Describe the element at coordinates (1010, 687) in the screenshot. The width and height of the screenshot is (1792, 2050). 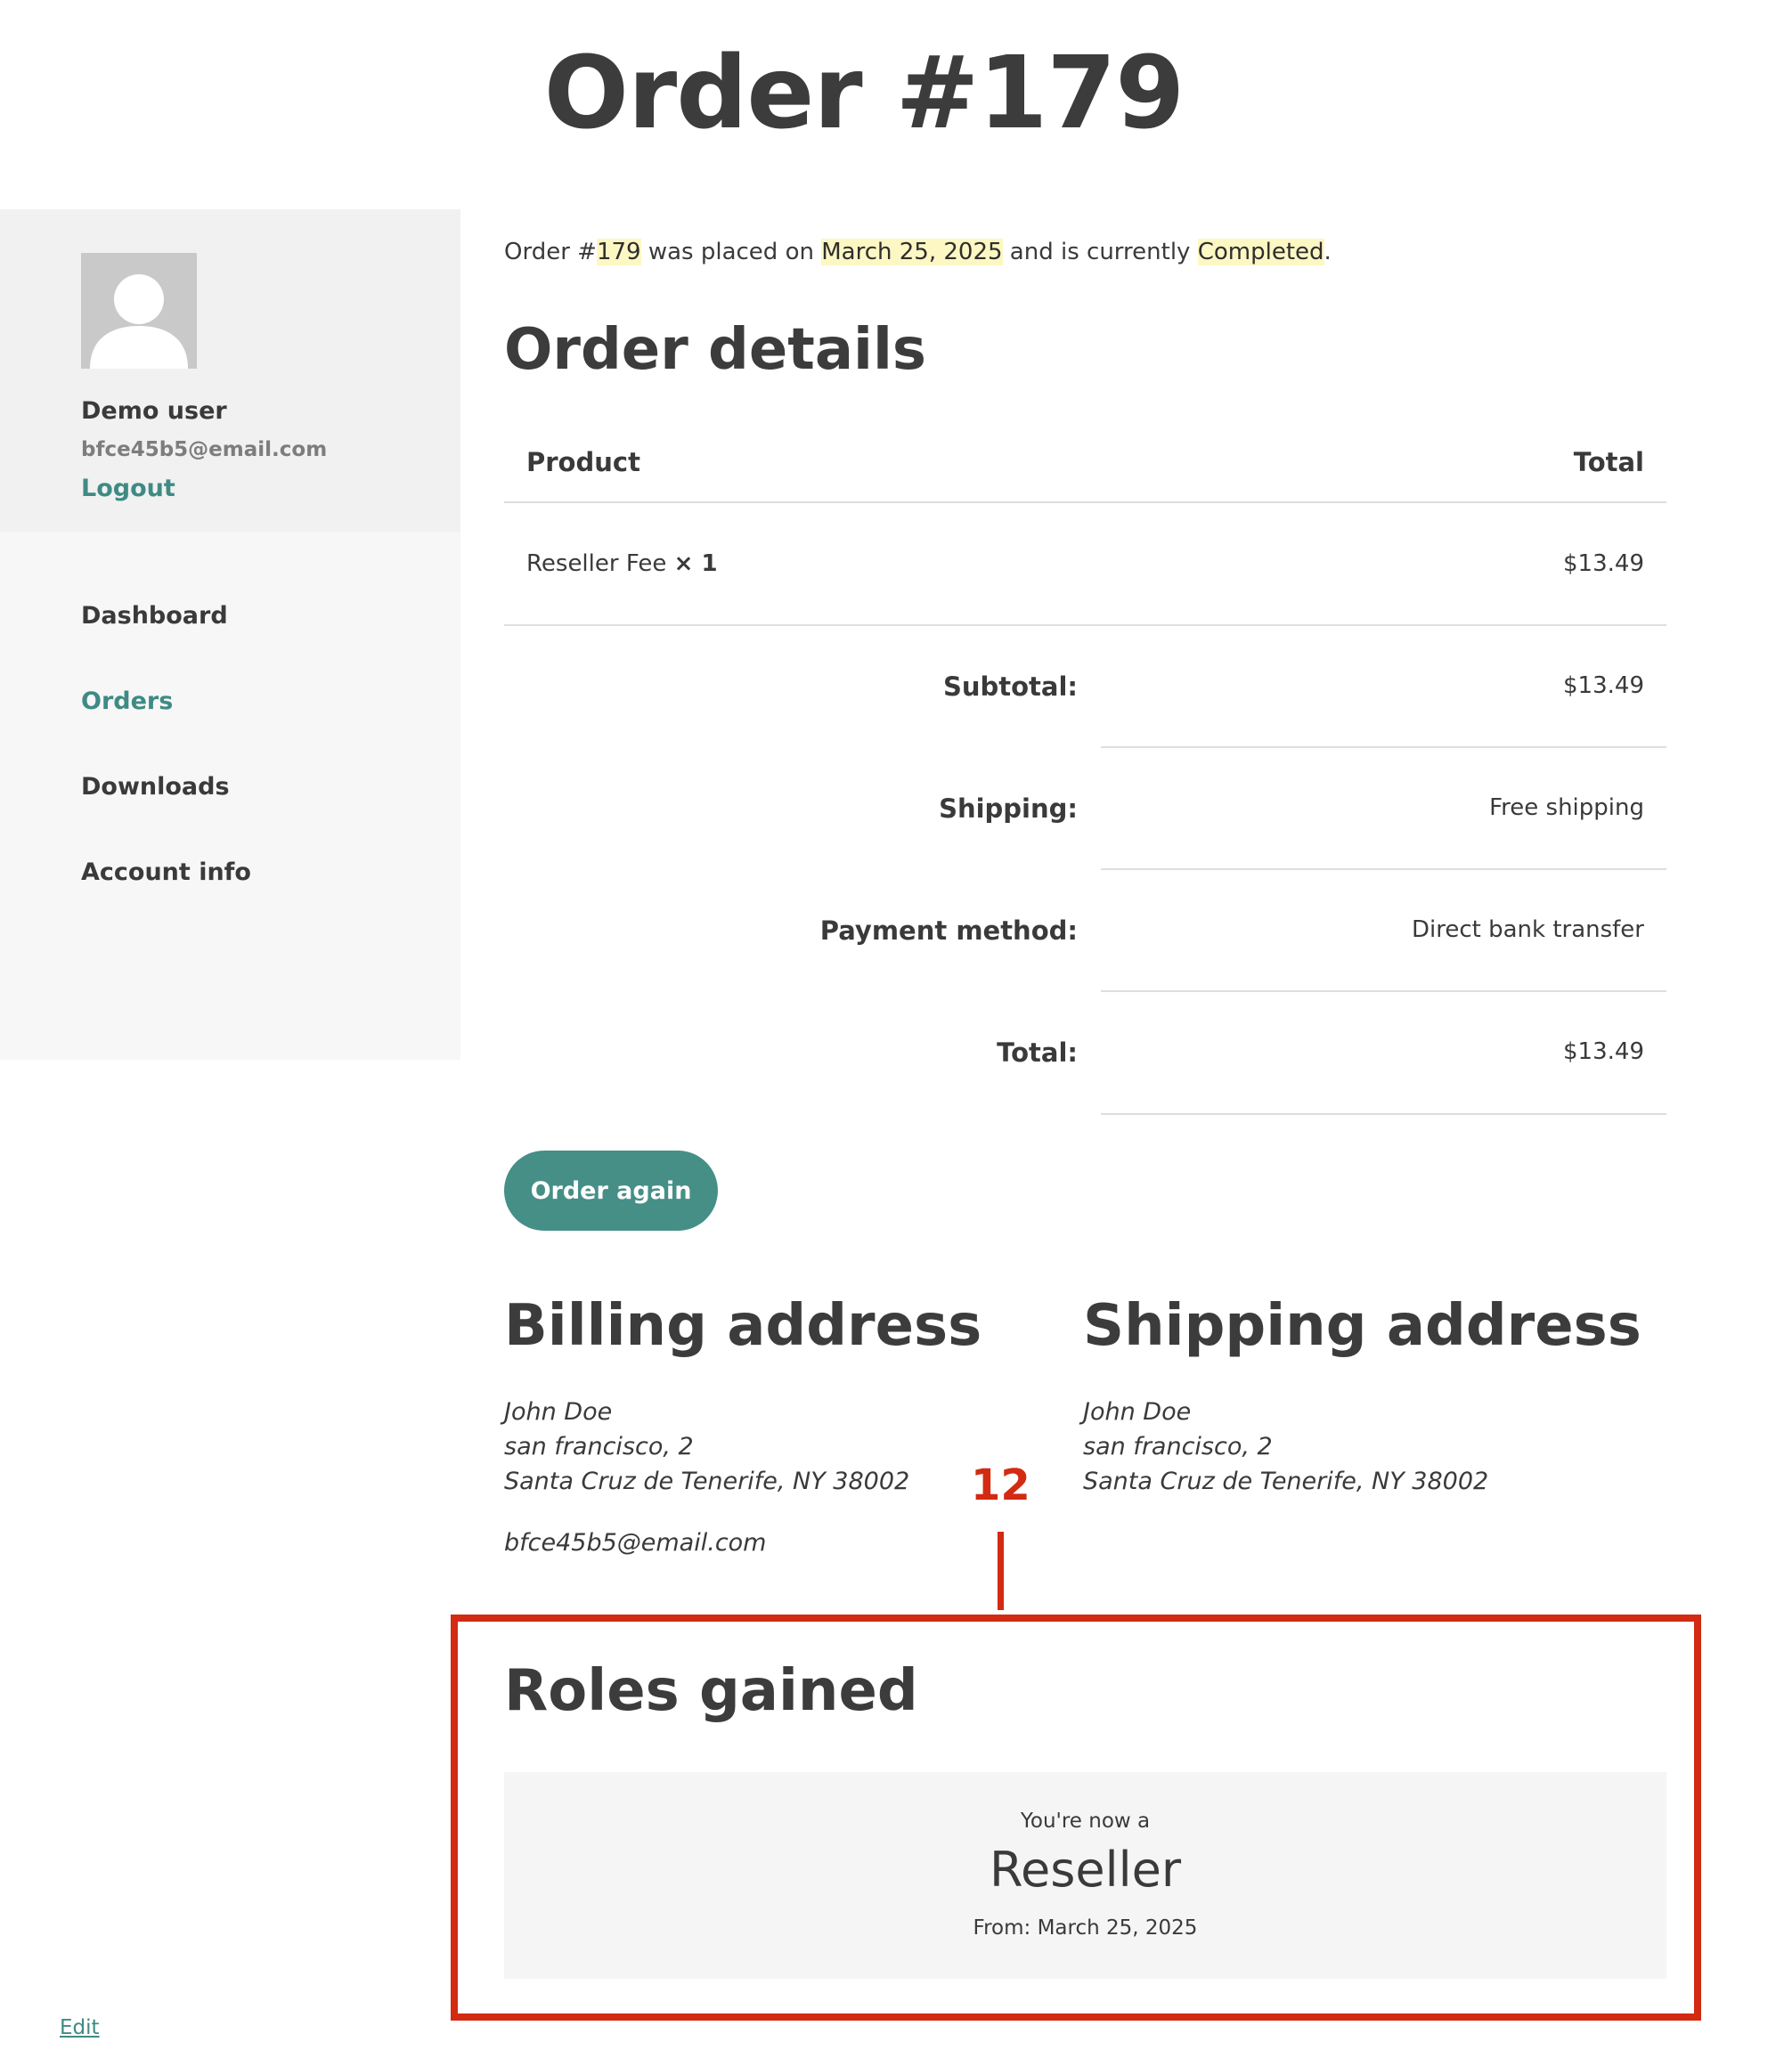
I see `subtotal-label: Subtotal:` at that location.